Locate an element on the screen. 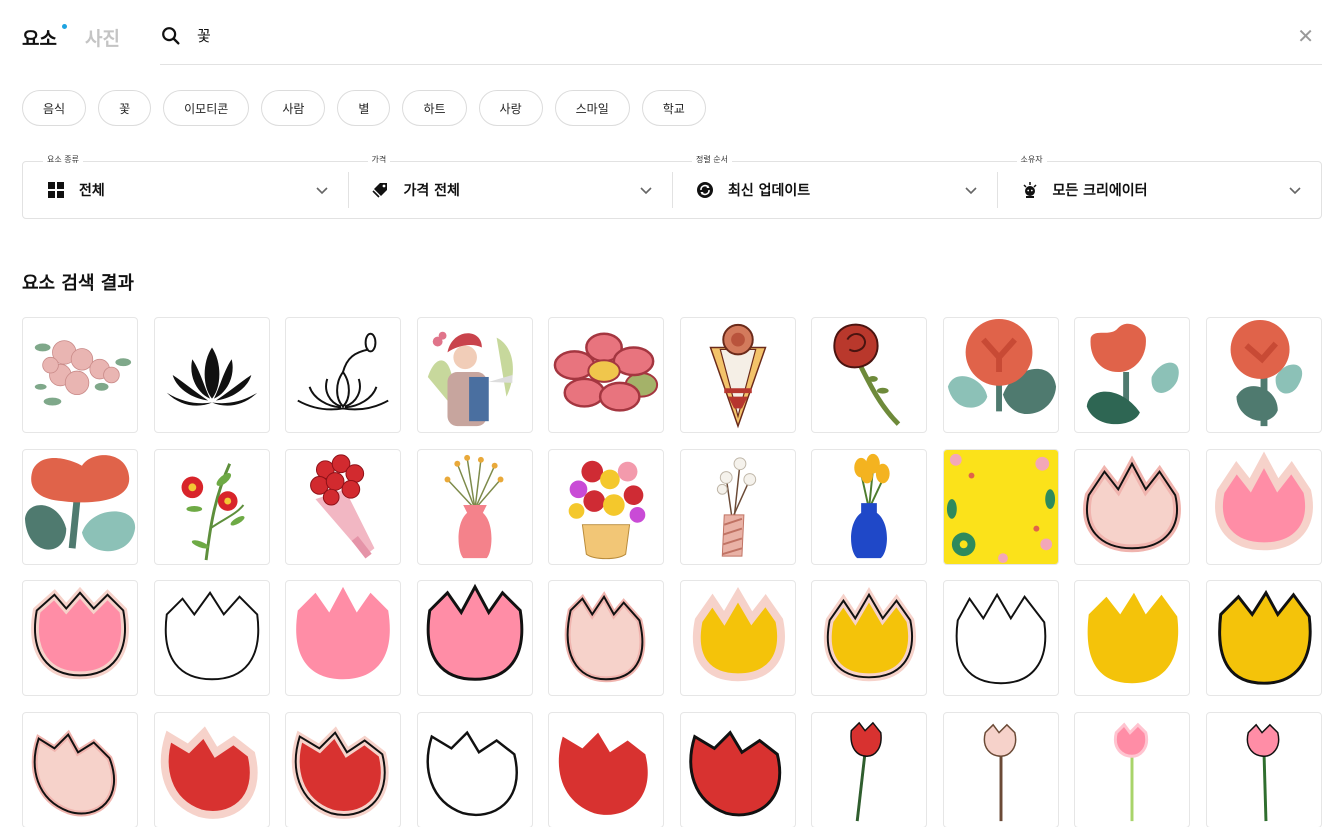 This screenshot has width=1332, height=827. red-rose-image is located at coordinates (867, 374).